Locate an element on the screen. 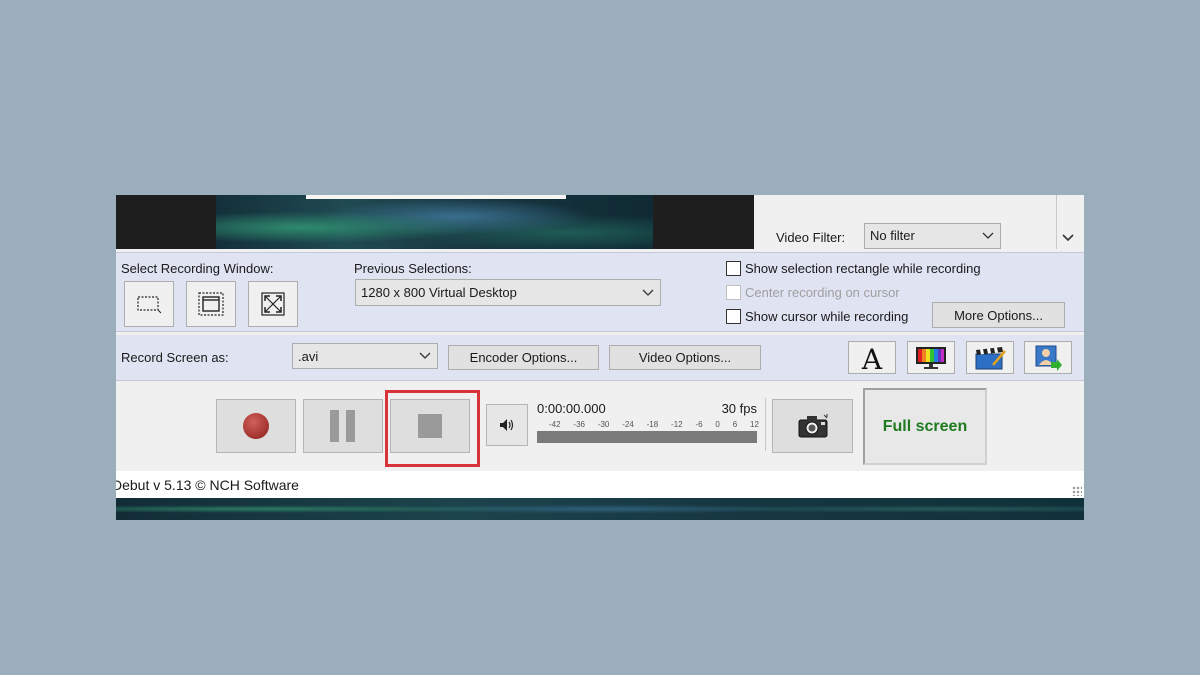 This screenshot has width=1200, height=675. camera-icon is located at coordinates (812, 426).